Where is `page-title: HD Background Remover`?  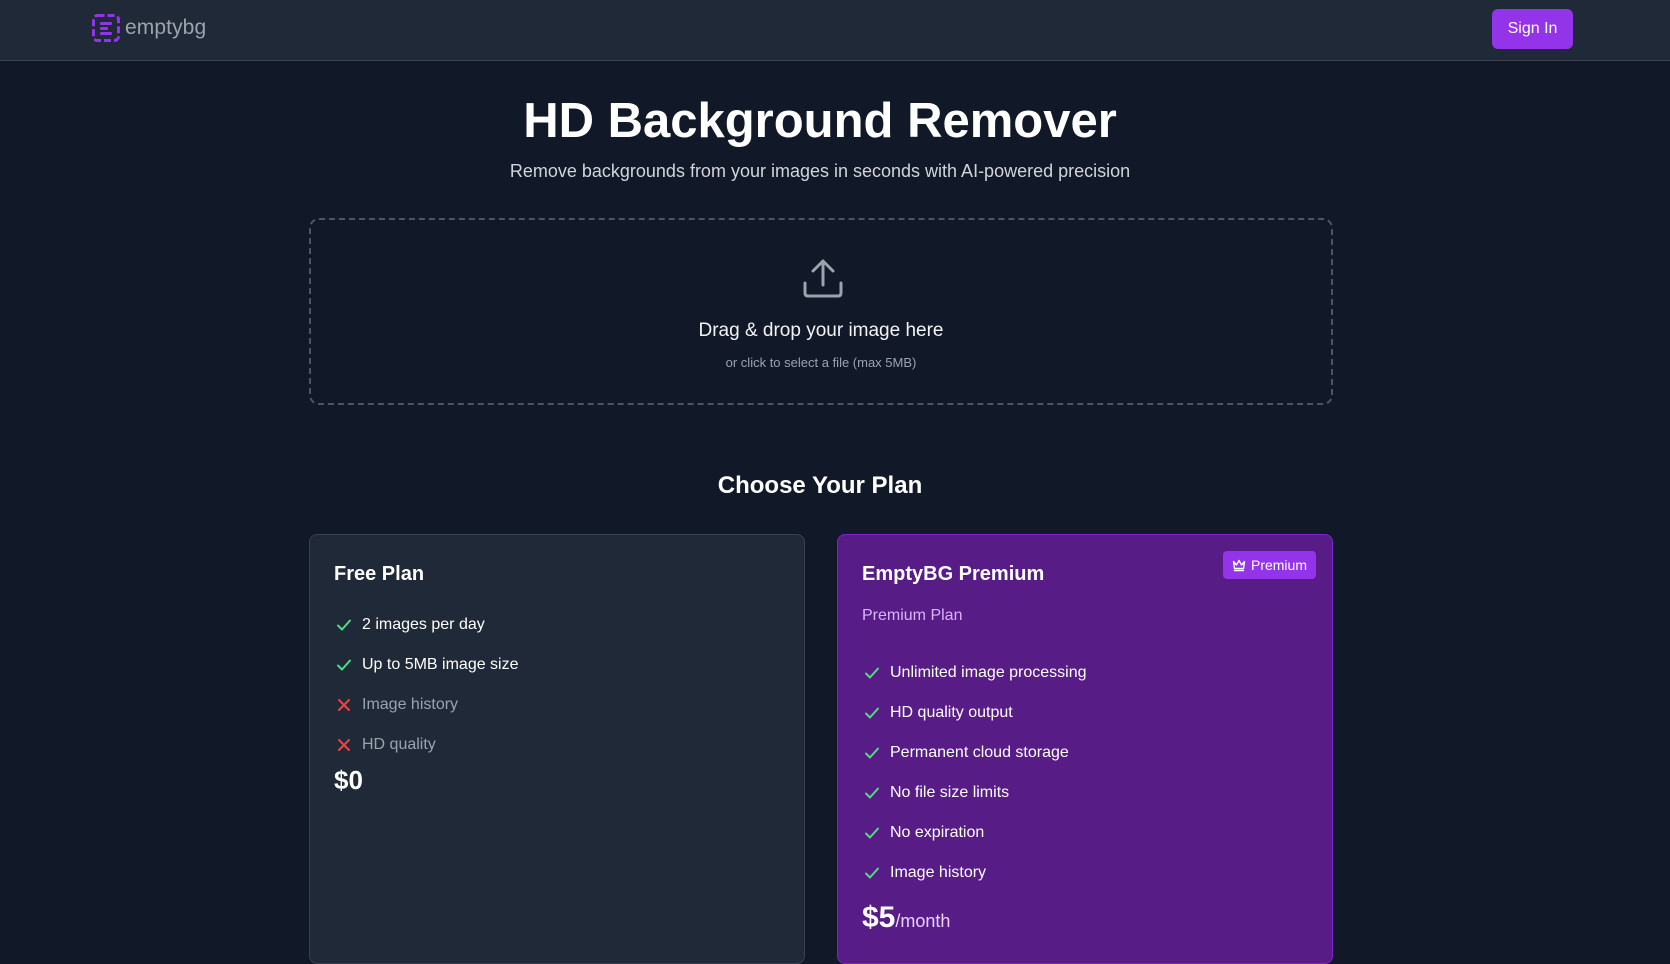 page-title: HD Background Remover is located at coordinates (820, 121).